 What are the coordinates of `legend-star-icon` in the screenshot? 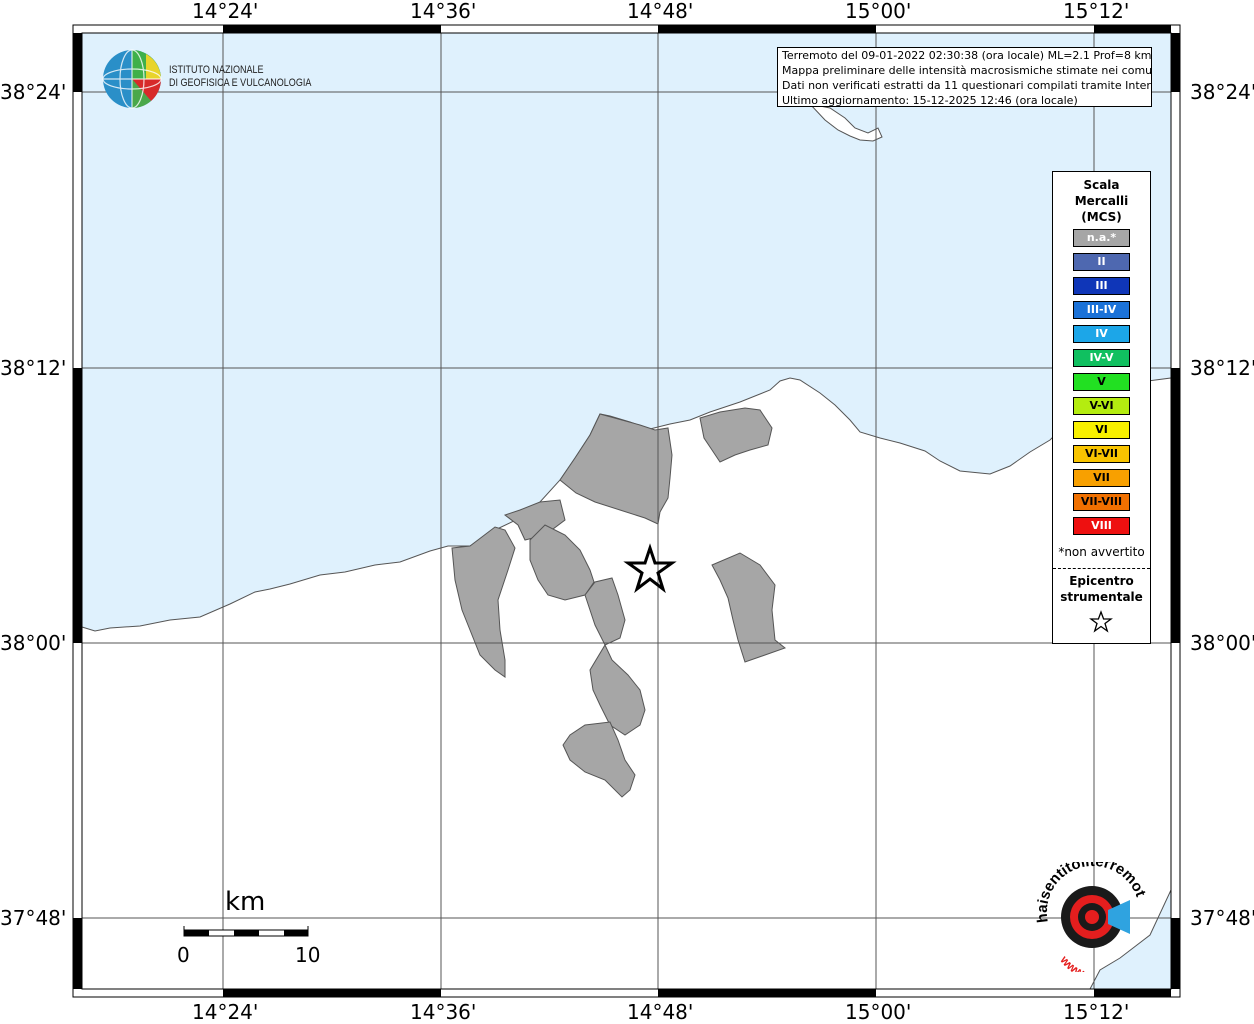 It's located at (1101, 621).